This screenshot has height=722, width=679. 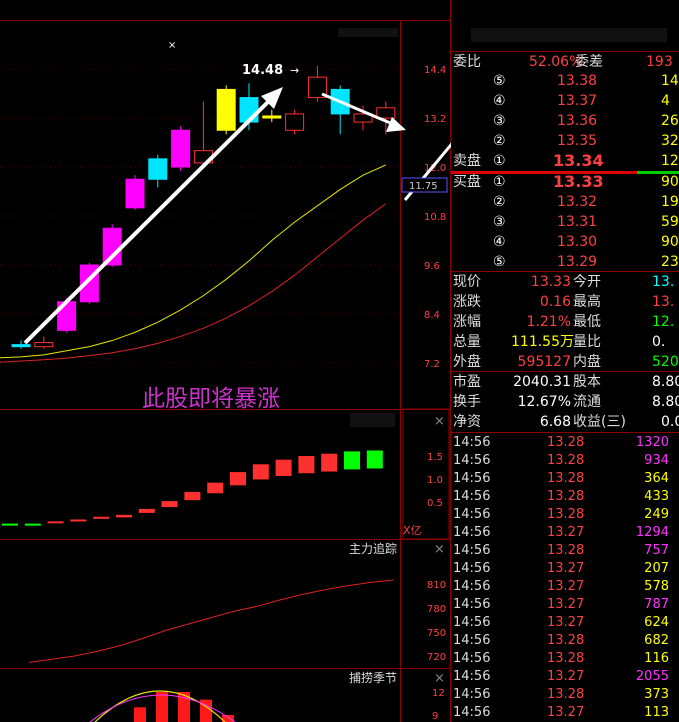 I want to click on ask-level: ⑤, so click(x=499, y=81).